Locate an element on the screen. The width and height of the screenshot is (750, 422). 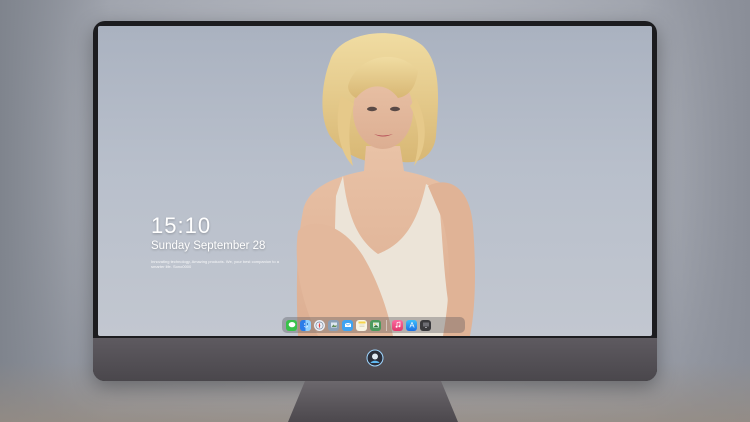
terminal-monitor-icon is located at coordinates (425, 325).